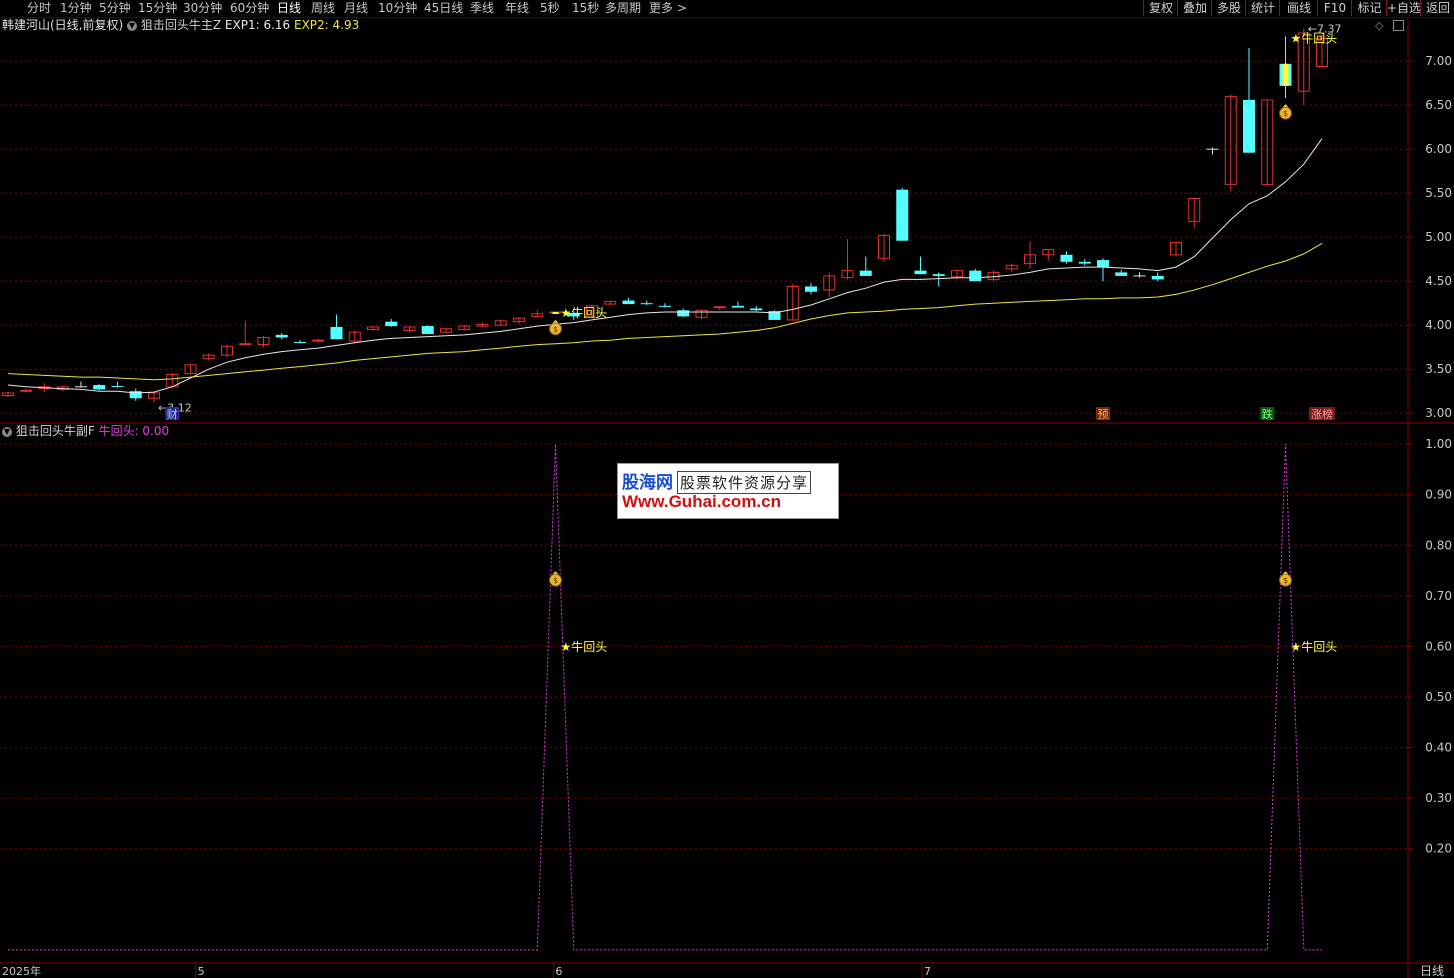 This screenshot has width=1454, height=978. Describe the element at coordinates (1438, 325) in the screenshot. I see `main-tick-label: 4.00` at that location.